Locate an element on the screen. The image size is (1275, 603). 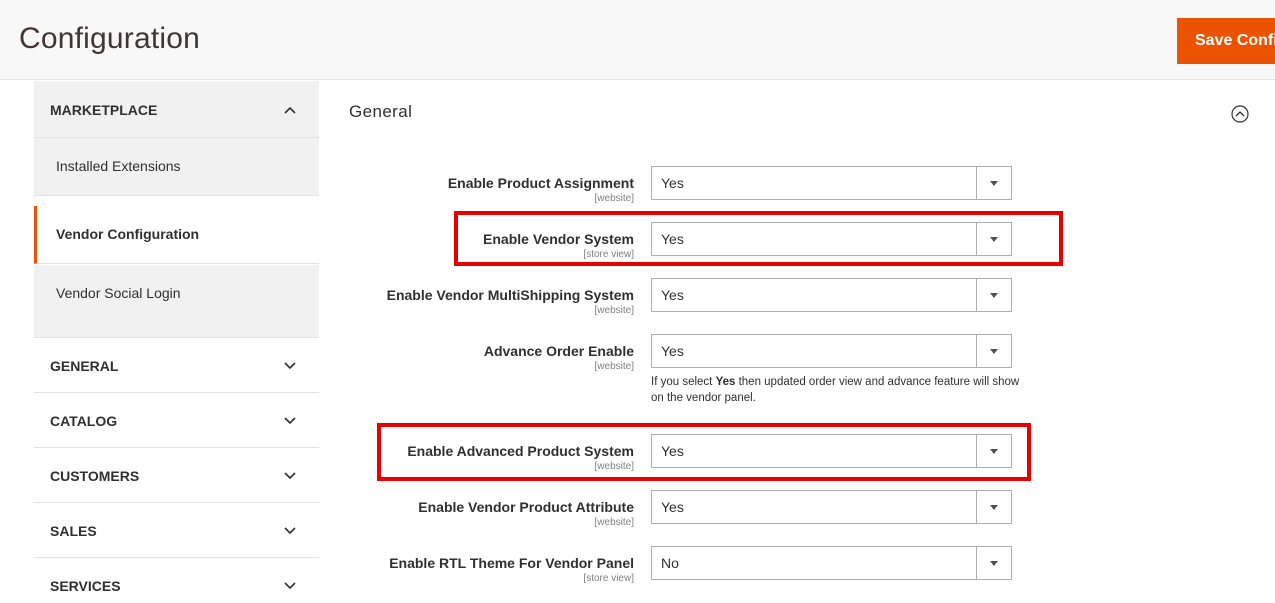
enable-vendor-system-select: Yes is located at coordinates (831, 239).